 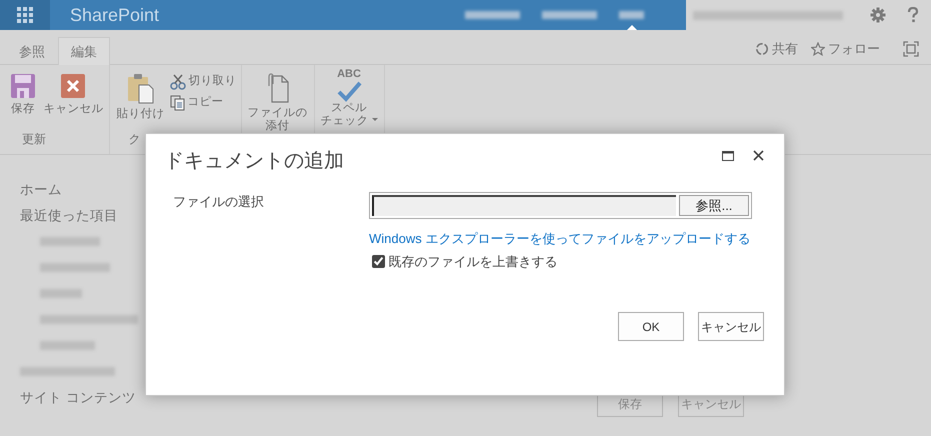 What do you see at coordinates (212, 81) in the screenshot?
I see `cut-button: 切り取り` at bounding box center [212, 81].